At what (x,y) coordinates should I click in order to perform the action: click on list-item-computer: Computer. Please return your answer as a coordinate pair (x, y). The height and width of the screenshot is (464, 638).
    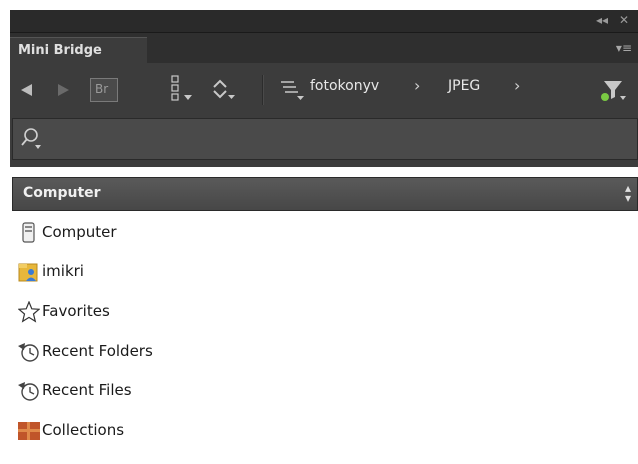
    Looking at the image, I should click on (168, 233).